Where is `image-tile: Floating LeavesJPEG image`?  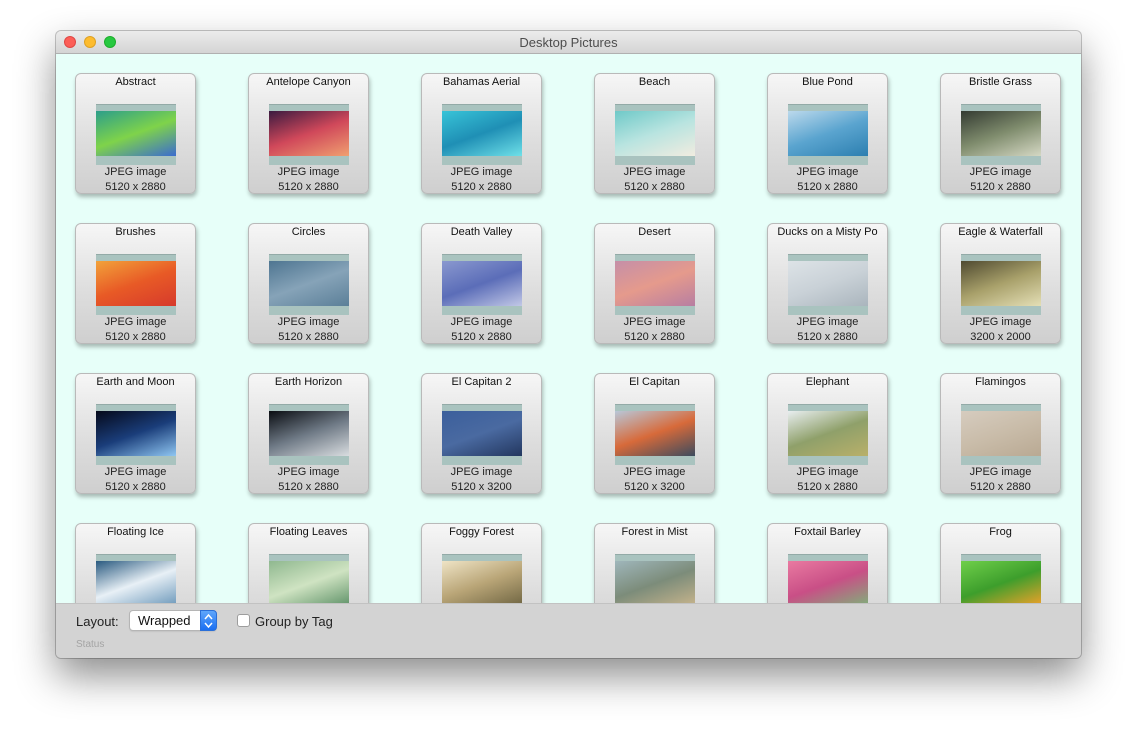 image-tile: Floating LeavesJPEG image is located at coordinates (308, 563).